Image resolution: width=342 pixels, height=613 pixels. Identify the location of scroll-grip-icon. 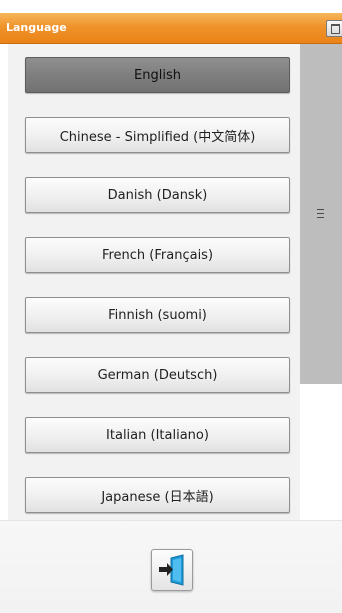
(320, 213).